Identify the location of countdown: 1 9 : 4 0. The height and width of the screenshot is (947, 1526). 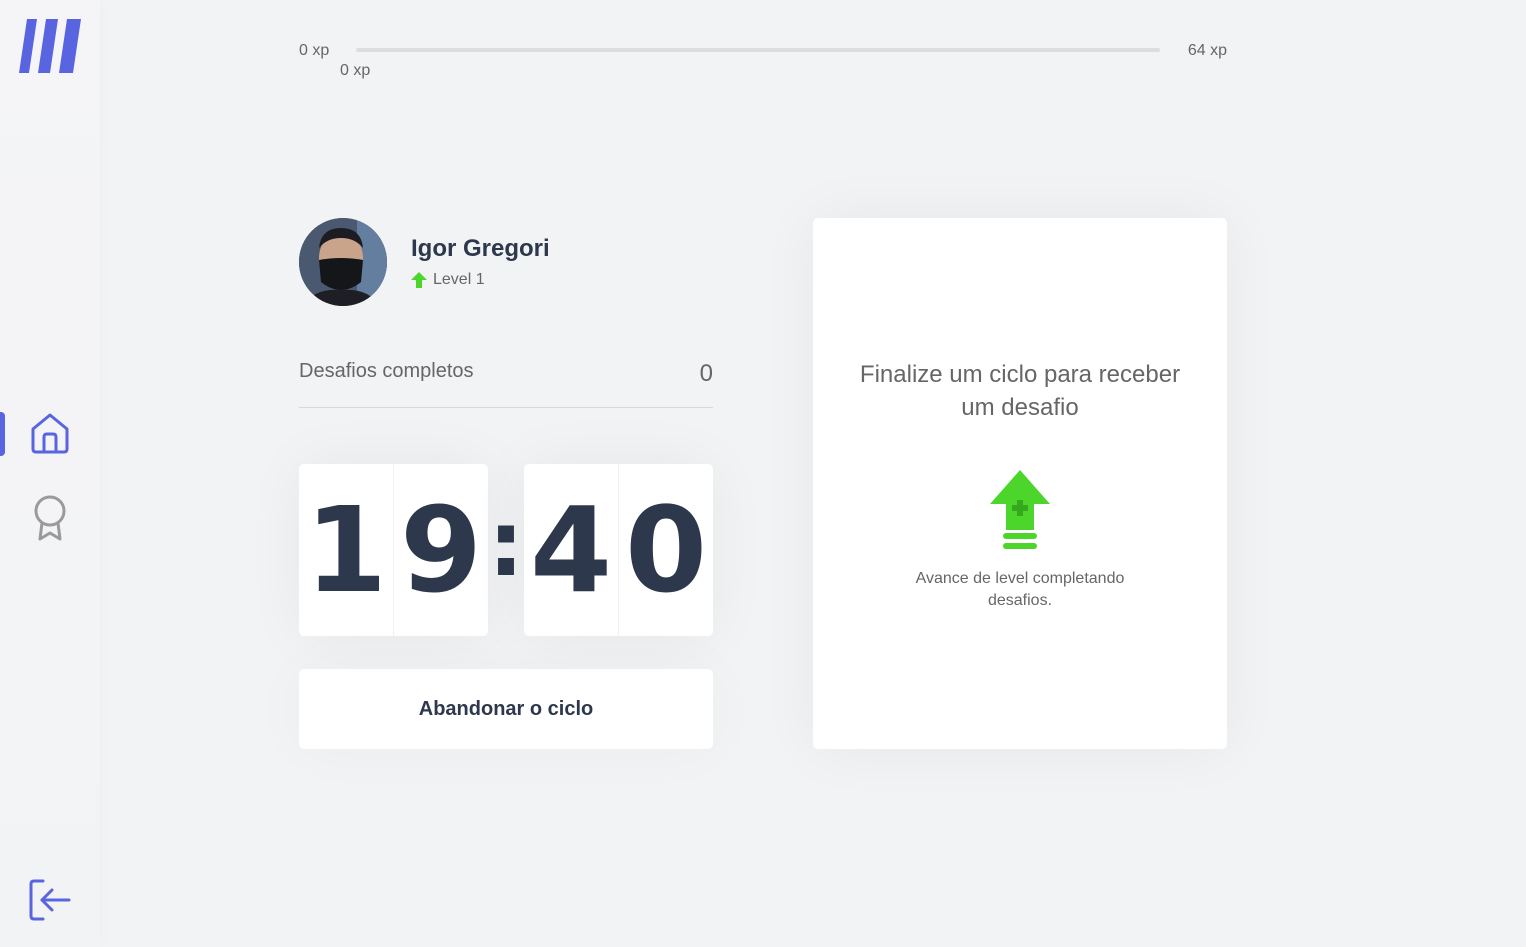
(506, 550).